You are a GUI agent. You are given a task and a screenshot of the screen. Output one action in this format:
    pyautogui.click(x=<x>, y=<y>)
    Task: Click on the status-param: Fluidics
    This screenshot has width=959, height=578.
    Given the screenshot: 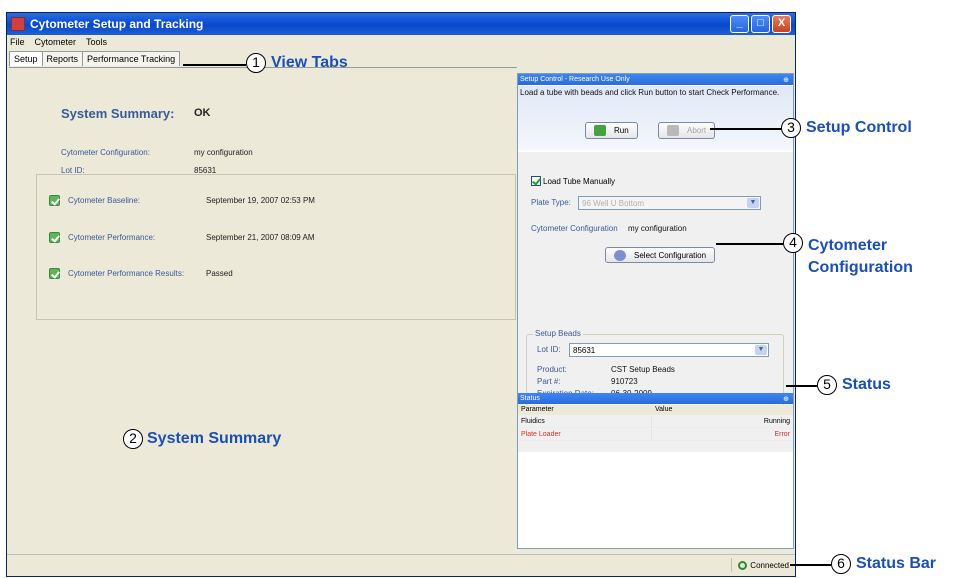 What is the action you would take?
    pyautogui.click(x=533, y=421)
    